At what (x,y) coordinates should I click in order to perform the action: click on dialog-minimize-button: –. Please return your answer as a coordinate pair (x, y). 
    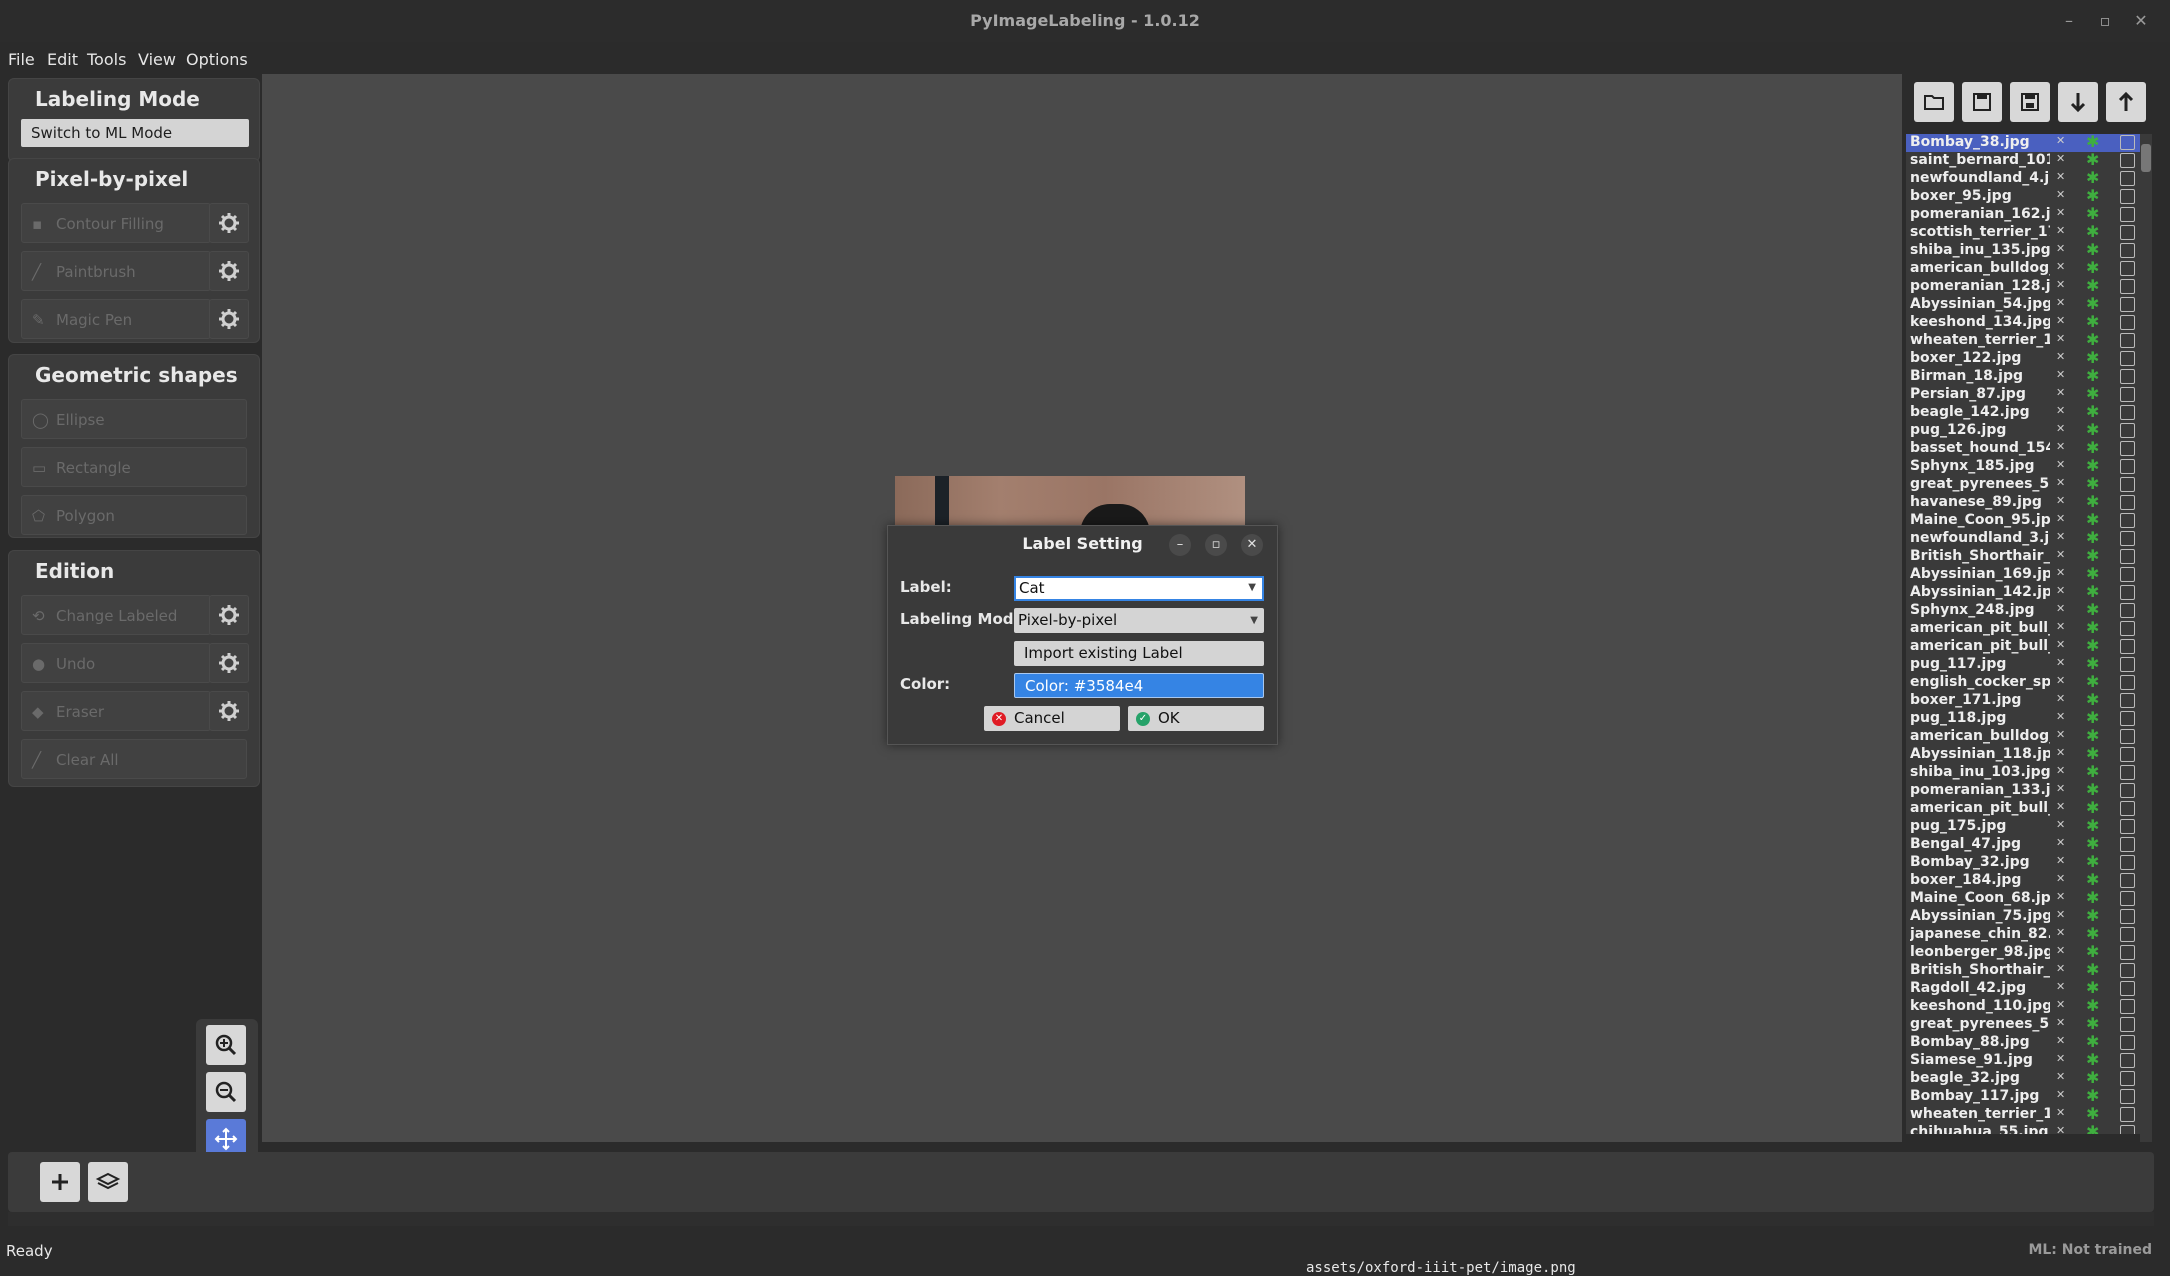
    Looking at the image, I should click on (1180, 545).